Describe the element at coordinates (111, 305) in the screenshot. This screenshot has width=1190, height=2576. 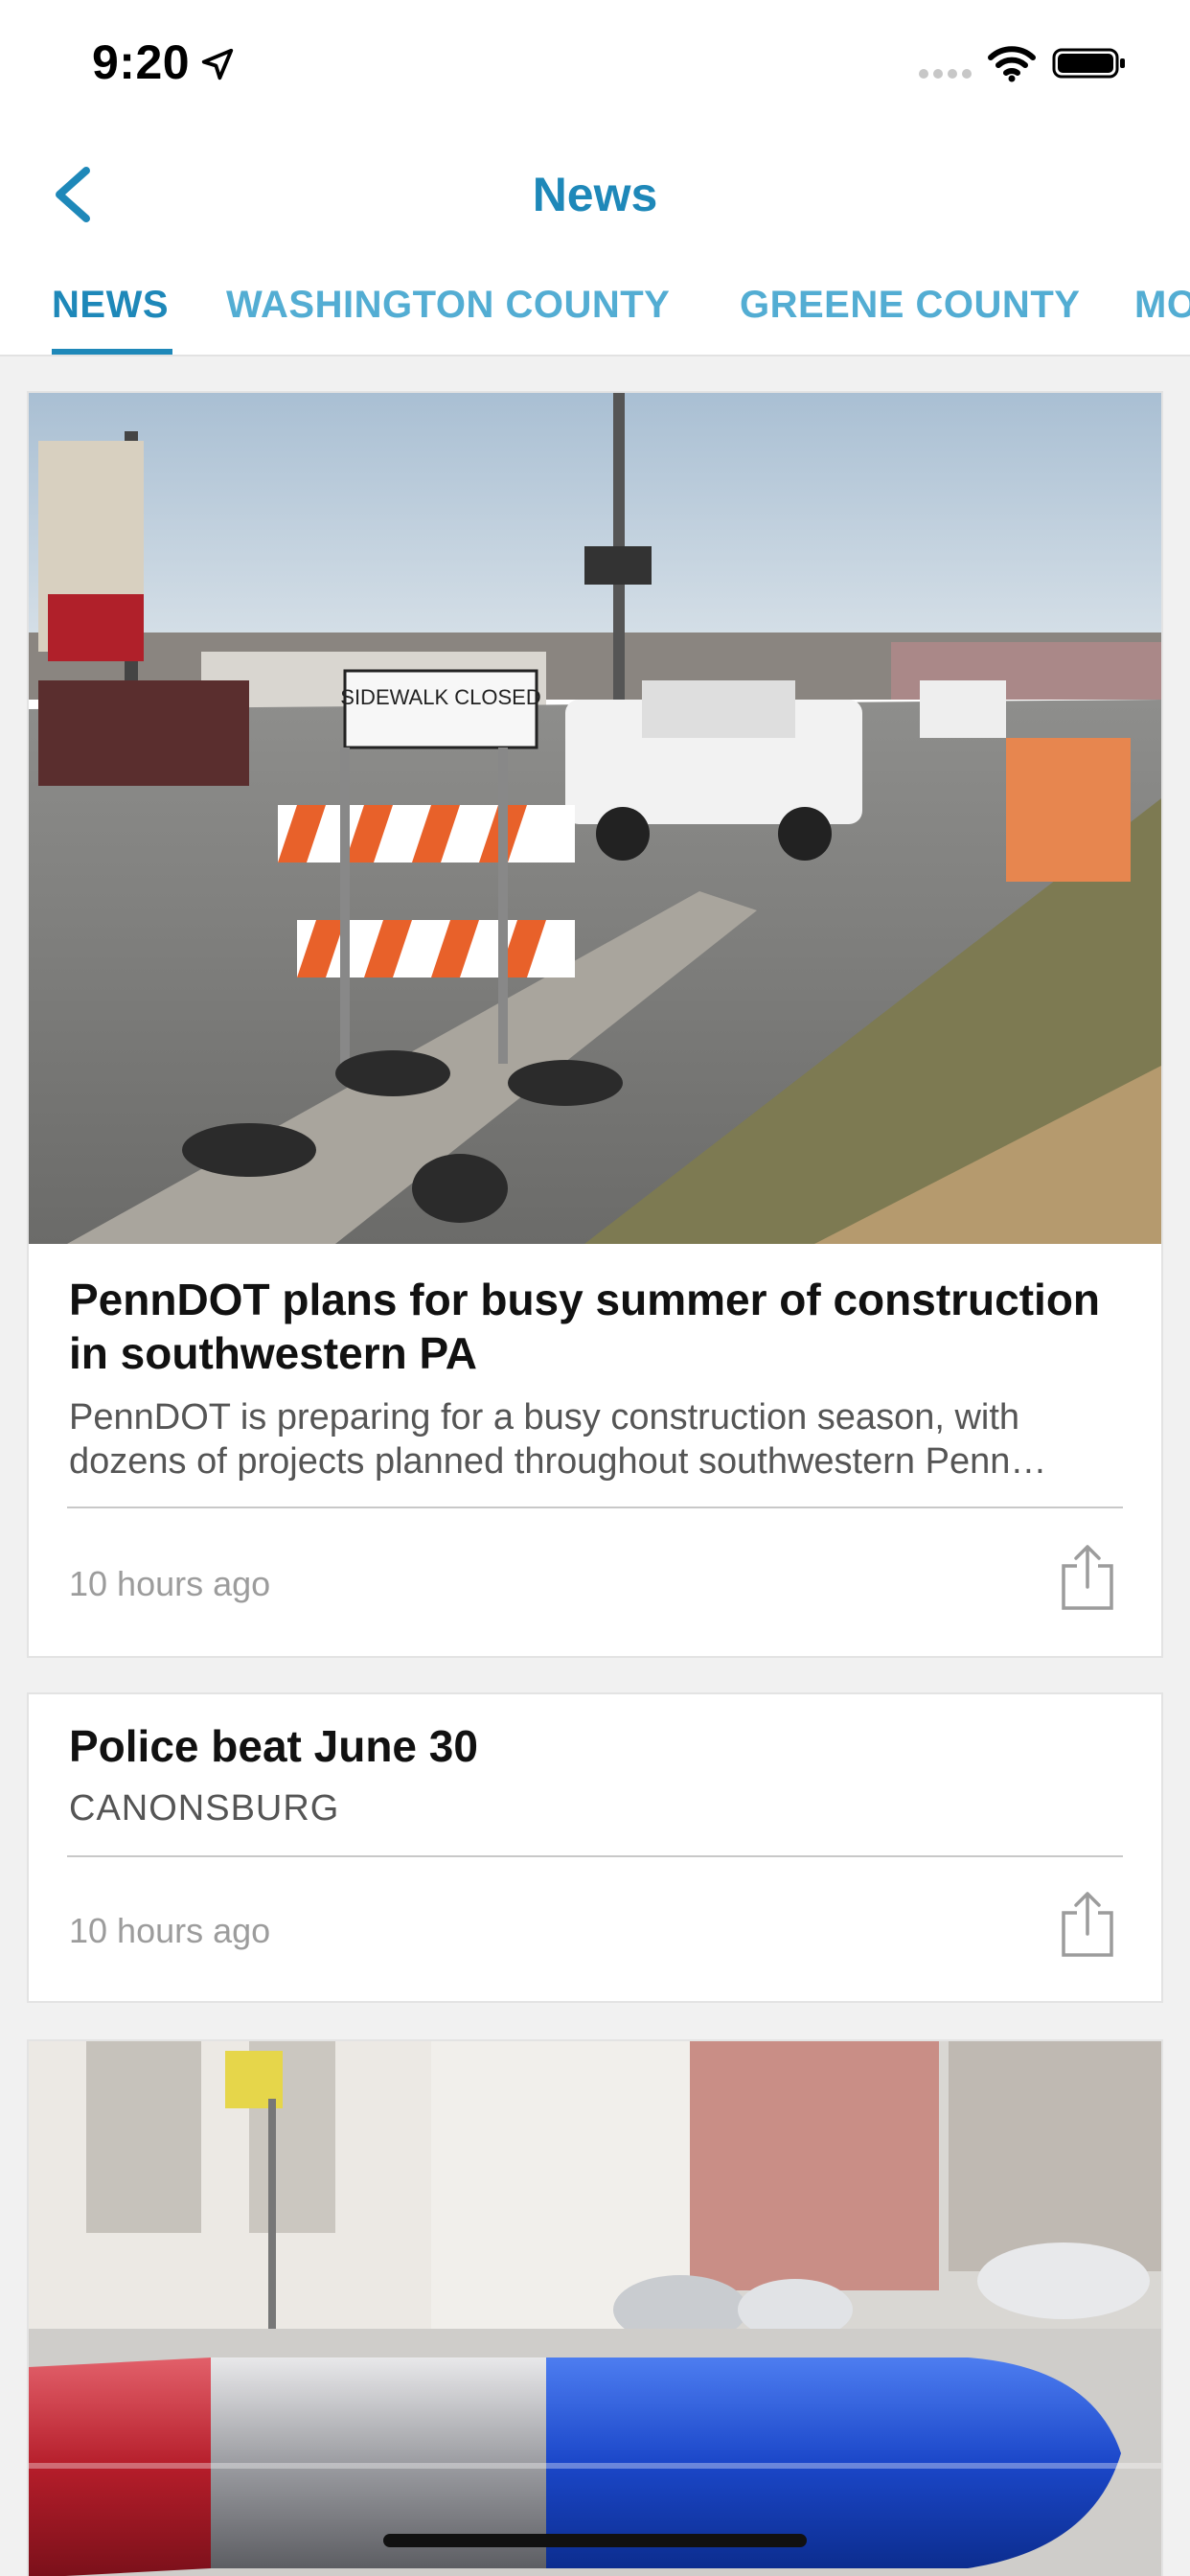
I see `tab-news: NEWS` at that location.